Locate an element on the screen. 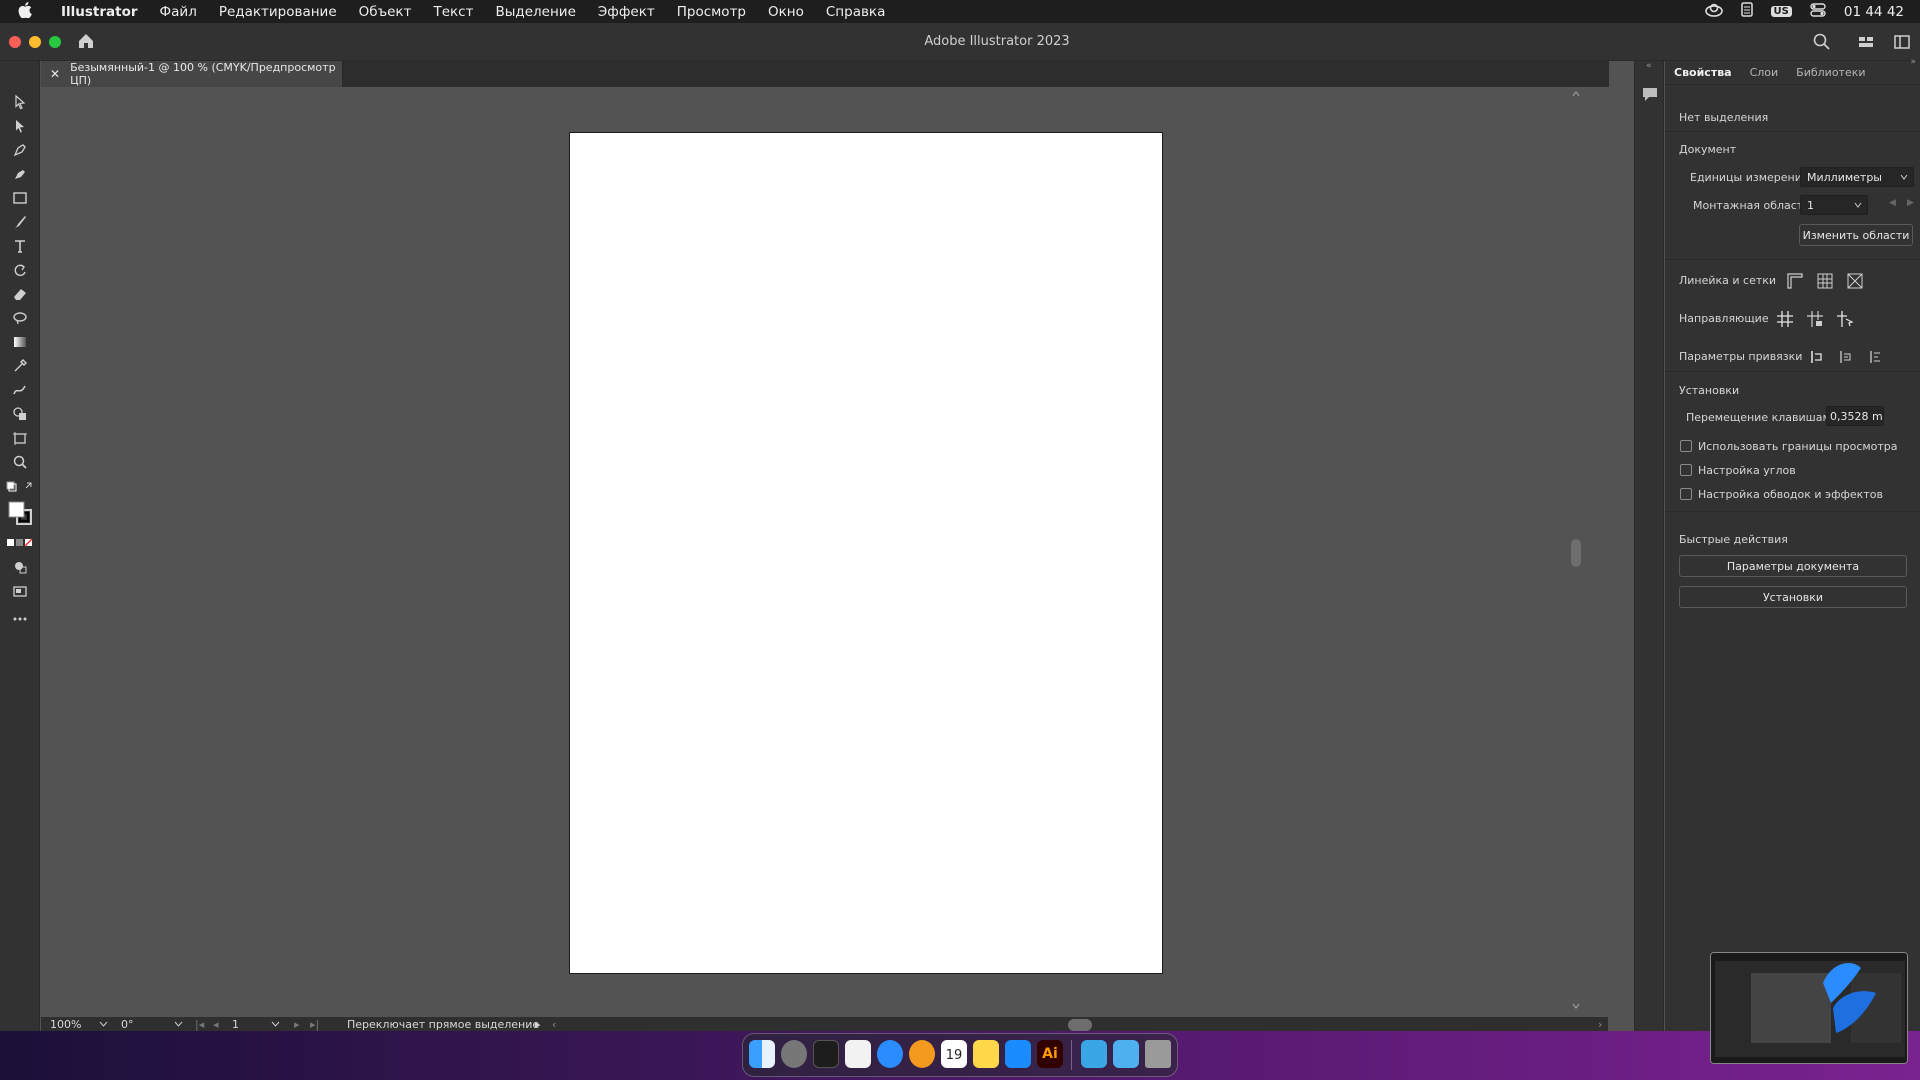  artboard-number-field: 1 is located at coordinates (235, 1024).